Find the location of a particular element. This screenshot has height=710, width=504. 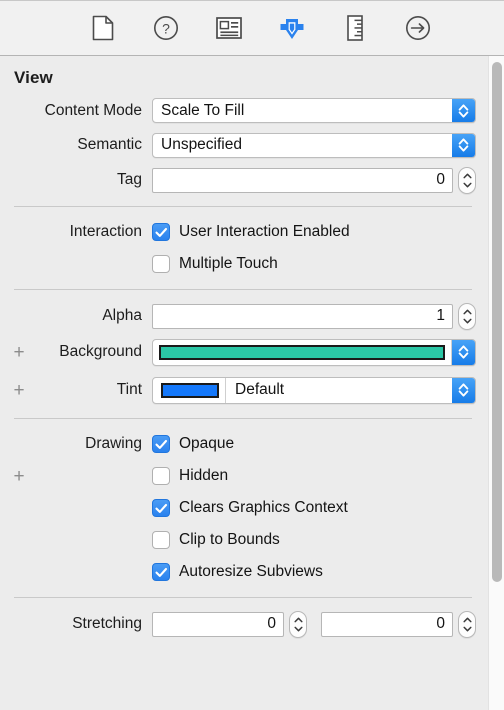

background-color-swatch is located at coordinates (302, 352).